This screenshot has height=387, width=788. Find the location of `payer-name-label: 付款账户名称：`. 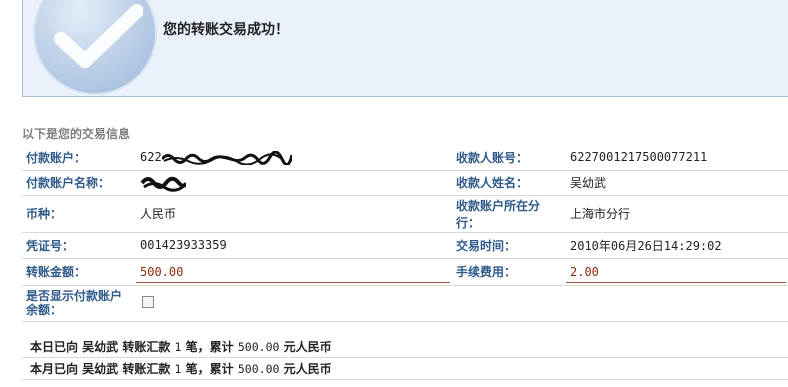

payer-name-label: 付款账户名称： is located at coordinates (77, 183).